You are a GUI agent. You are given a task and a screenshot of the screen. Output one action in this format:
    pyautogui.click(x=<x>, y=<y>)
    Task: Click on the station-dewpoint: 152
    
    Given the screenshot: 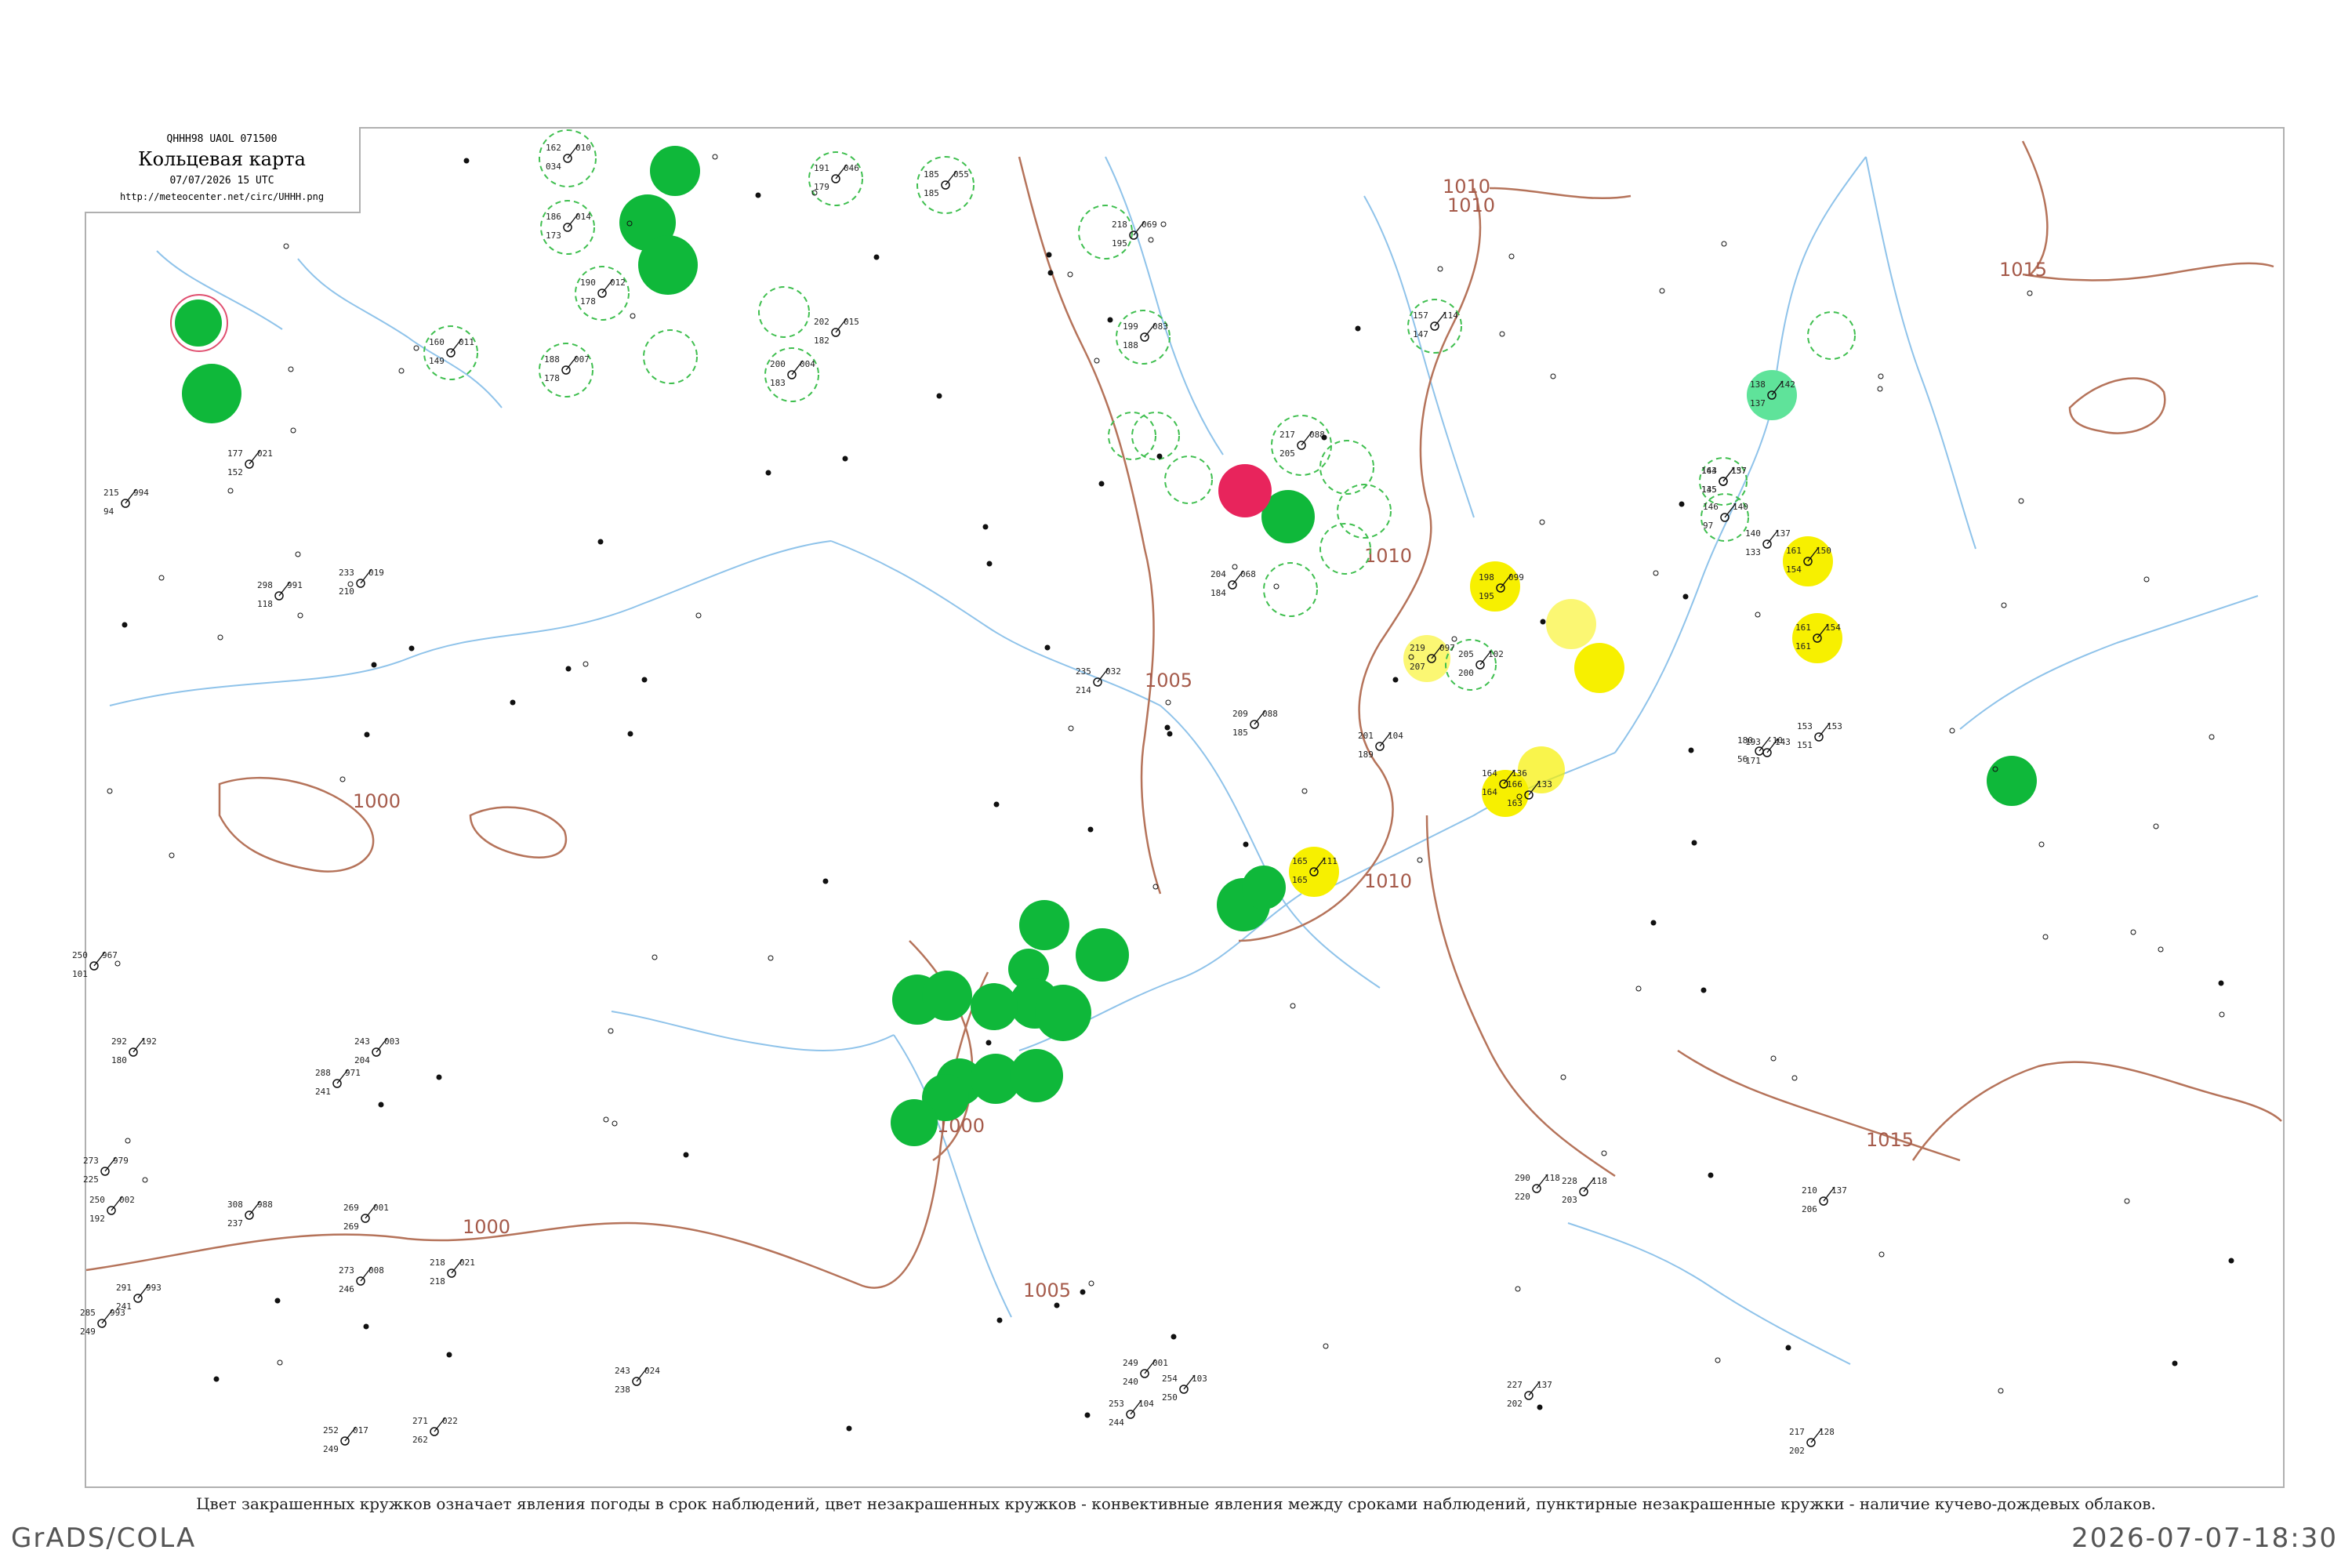 What is the action you would take?
    pyautogui.click(x=235, y=472)
    